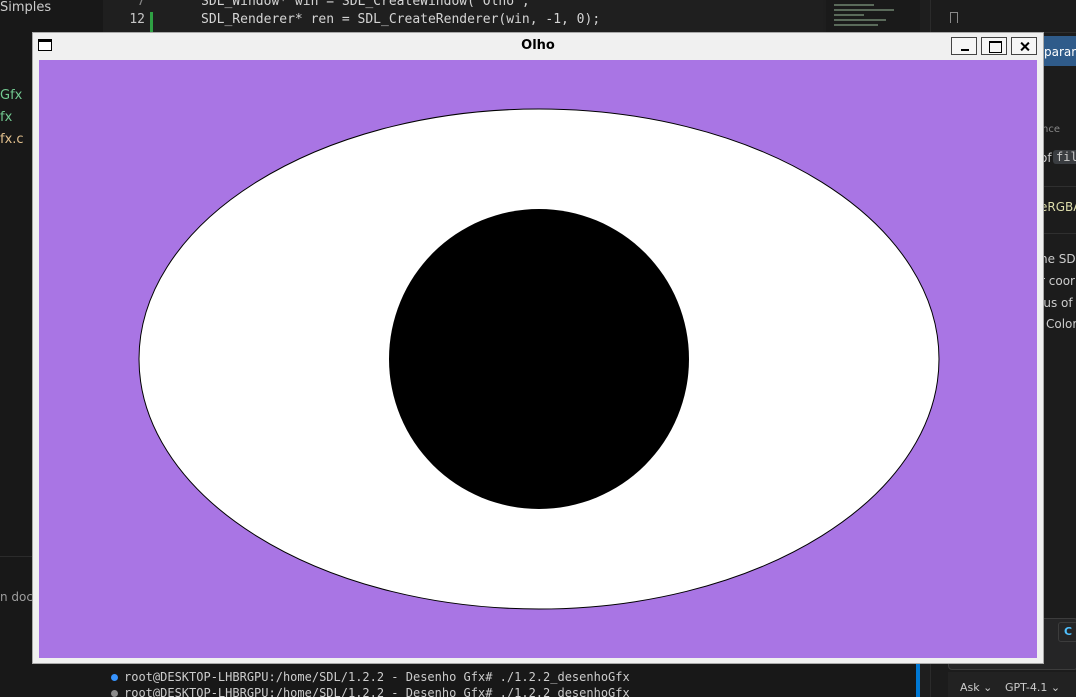 This screenshot has width=1076, height=697. I want to click on chat-fragment-rgba: eRGBA, so click(1058, 207).